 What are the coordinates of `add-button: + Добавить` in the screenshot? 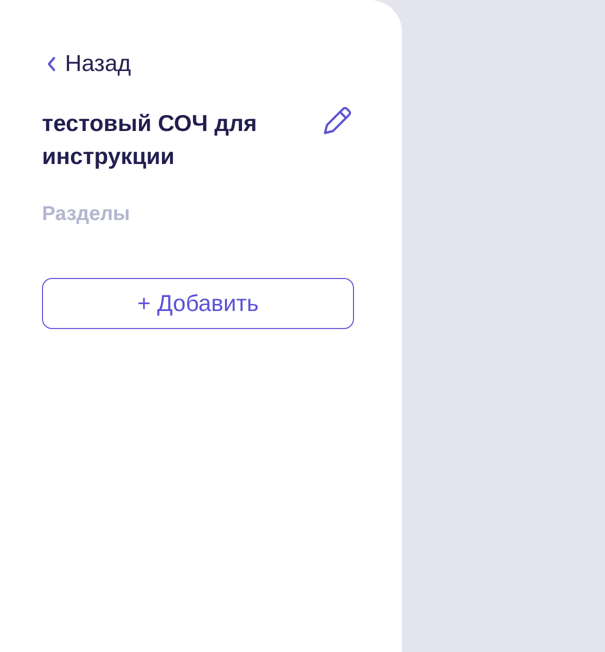 It's located at (198, 303).